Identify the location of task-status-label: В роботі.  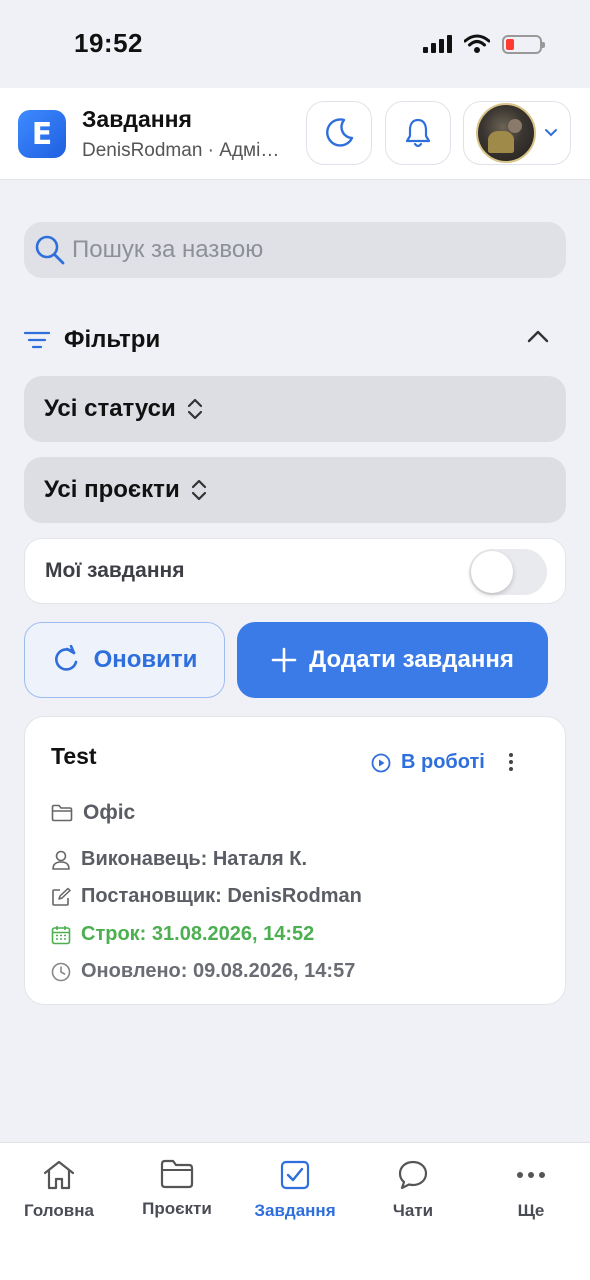
(443, 762).